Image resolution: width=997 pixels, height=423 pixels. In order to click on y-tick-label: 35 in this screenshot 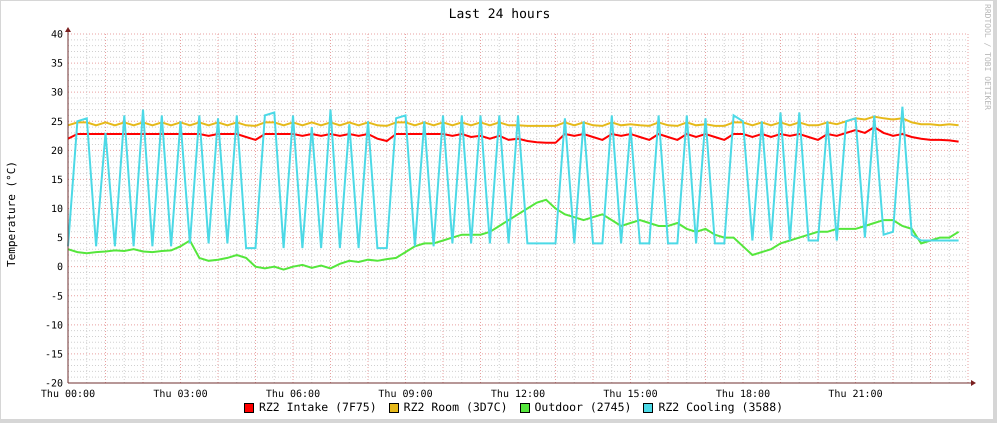, I will do `click(56, 64)`.